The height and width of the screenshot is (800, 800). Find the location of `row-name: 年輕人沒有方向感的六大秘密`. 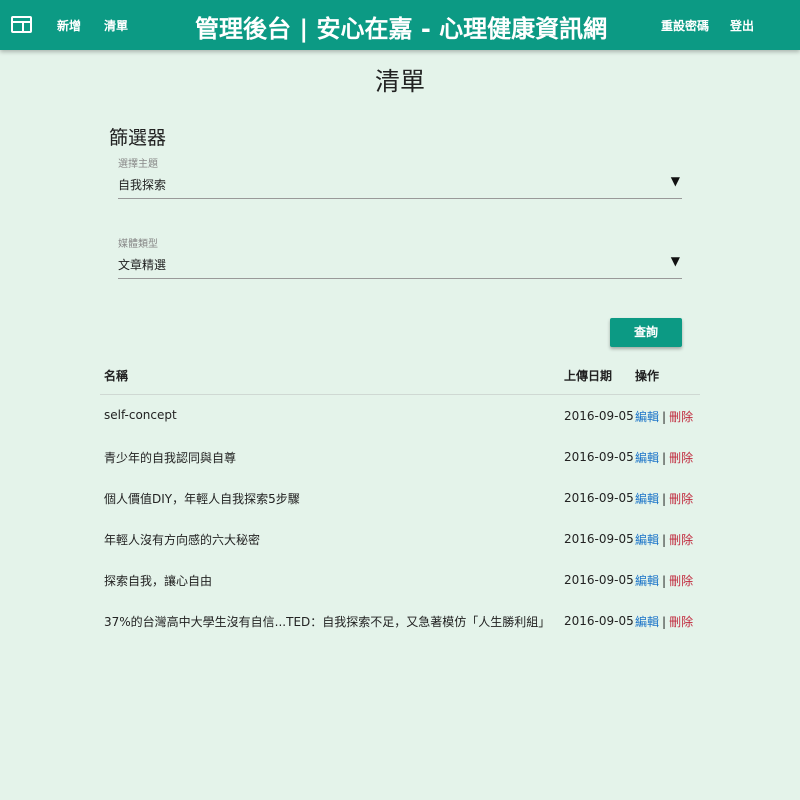

row-name: 年輕人沒有方向感的六大秘密 is located at coordinates (182, 540).